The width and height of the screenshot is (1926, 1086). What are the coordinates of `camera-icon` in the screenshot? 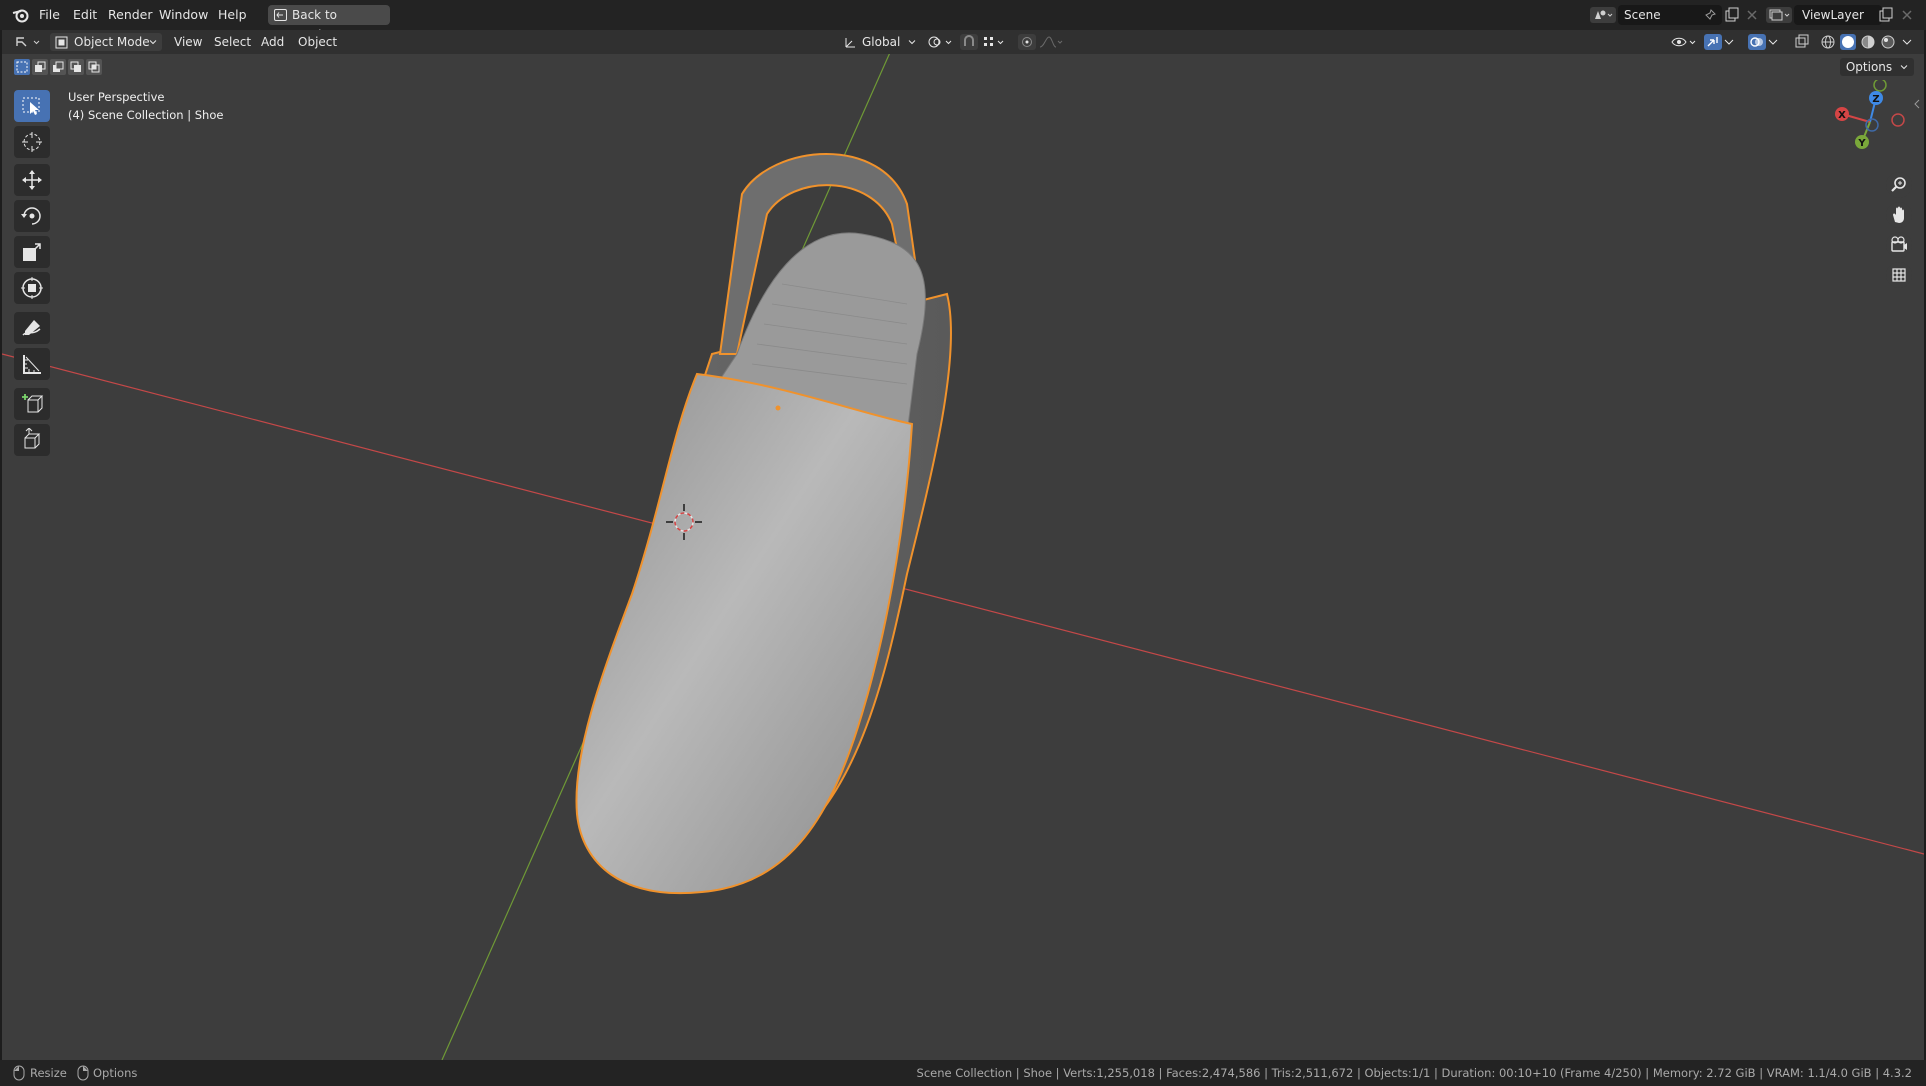 It's located at (1899, 244).